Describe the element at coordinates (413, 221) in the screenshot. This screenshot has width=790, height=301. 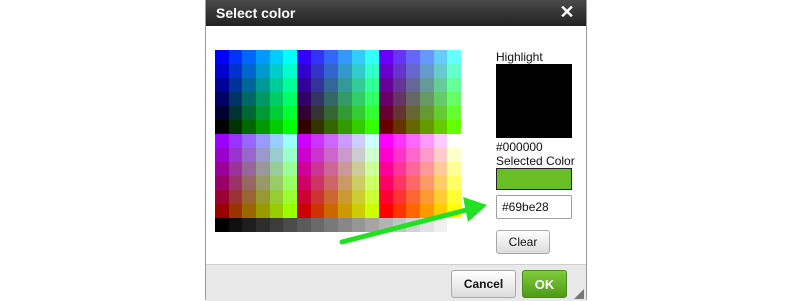
I see `annotation-arrow-icon` at that location.